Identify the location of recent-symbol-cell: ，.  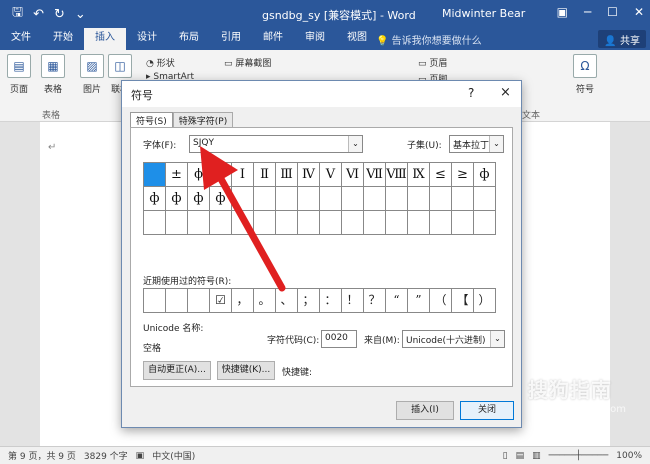
(243, 301).